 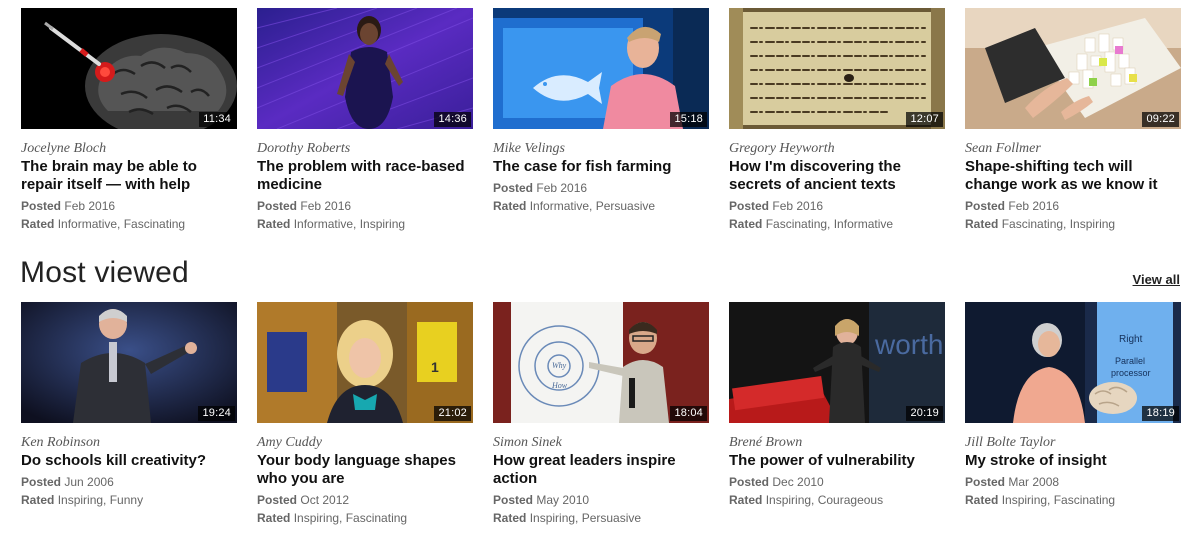 I want to click on speaker-name: Jocelyne Bloch, so click(x=64, y=148).